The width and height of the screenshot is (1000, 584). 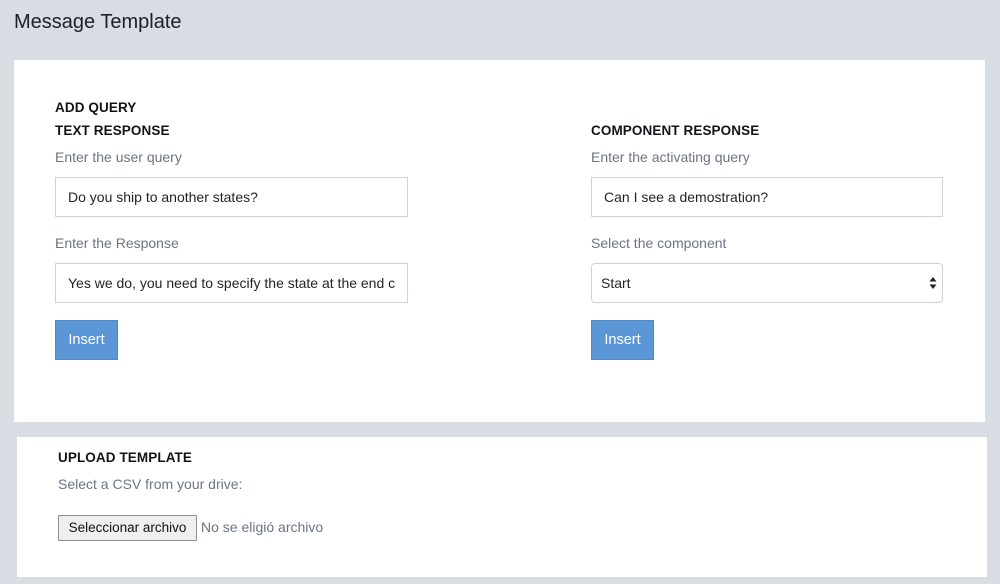 What do you see at coordinates (125, 457) in the screenshot?
I see `upload-template-heading: UPLOAD TEMPLATE` at bounding box center [125, 457].